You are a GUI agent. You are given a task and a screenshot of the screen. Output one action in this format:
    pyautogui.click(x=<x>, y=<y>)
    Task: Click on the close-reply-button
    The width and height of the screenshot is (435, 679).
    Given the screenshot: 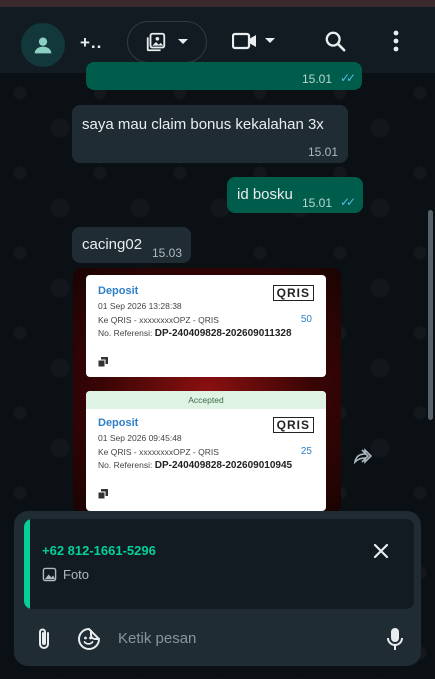 What is the action you would take?
    pyautogui.click(x=381, y=553)
    